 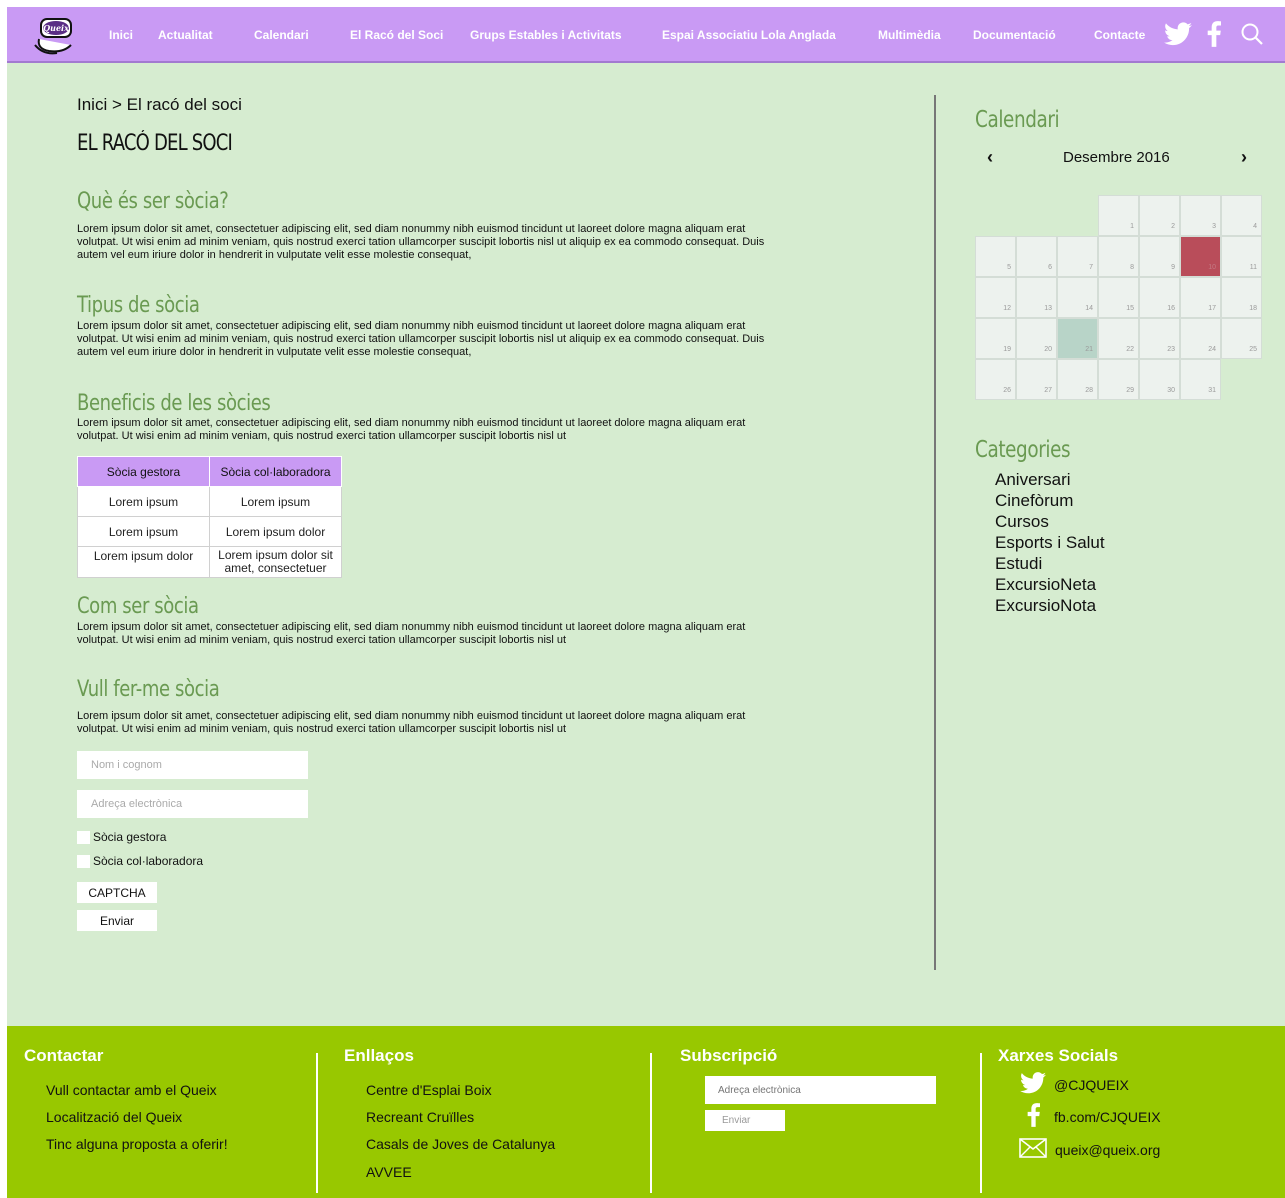 I want to click on checkbox-colaboradora, so click(x=83, y=861).